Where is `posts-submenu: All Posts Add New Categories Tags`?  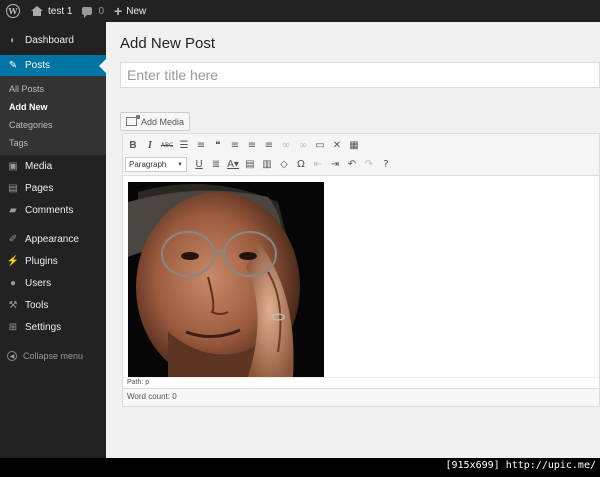
posts-submenu: All Posts Add New Categories Tags is located at coordinates (53, 115).